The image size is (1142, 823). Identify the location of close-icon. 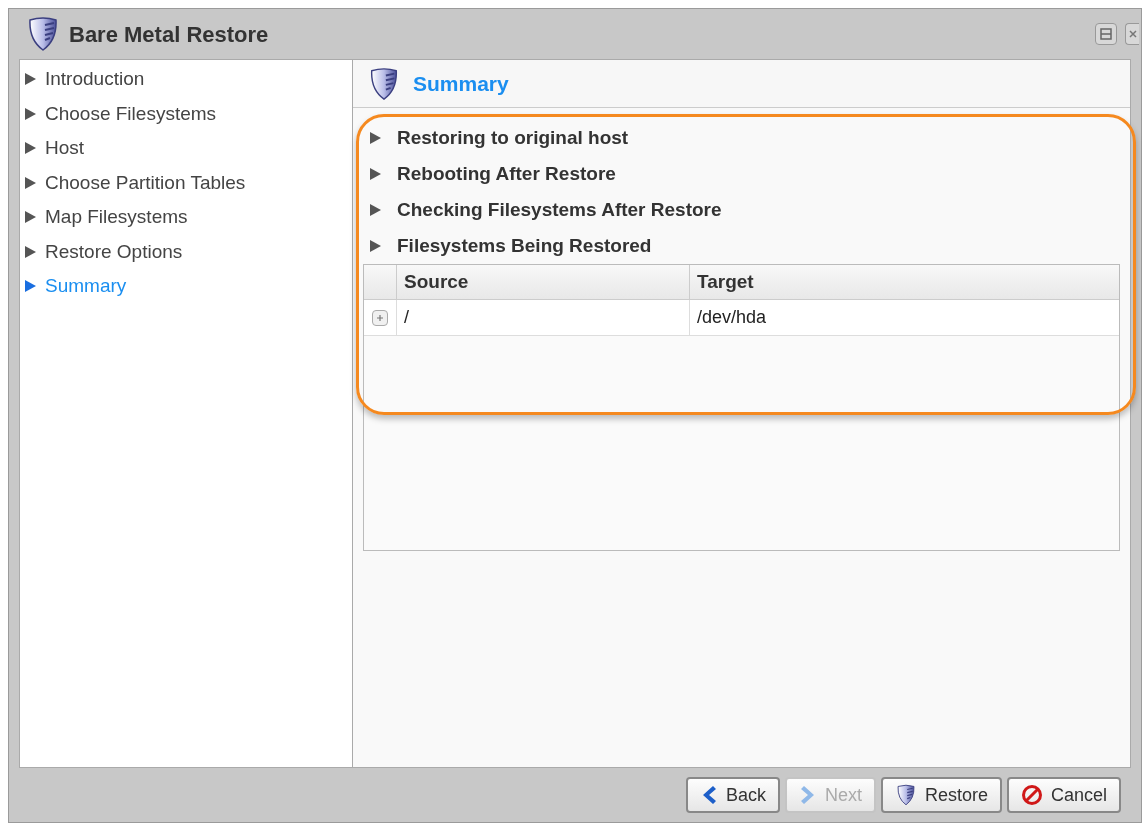
(1132, 34).